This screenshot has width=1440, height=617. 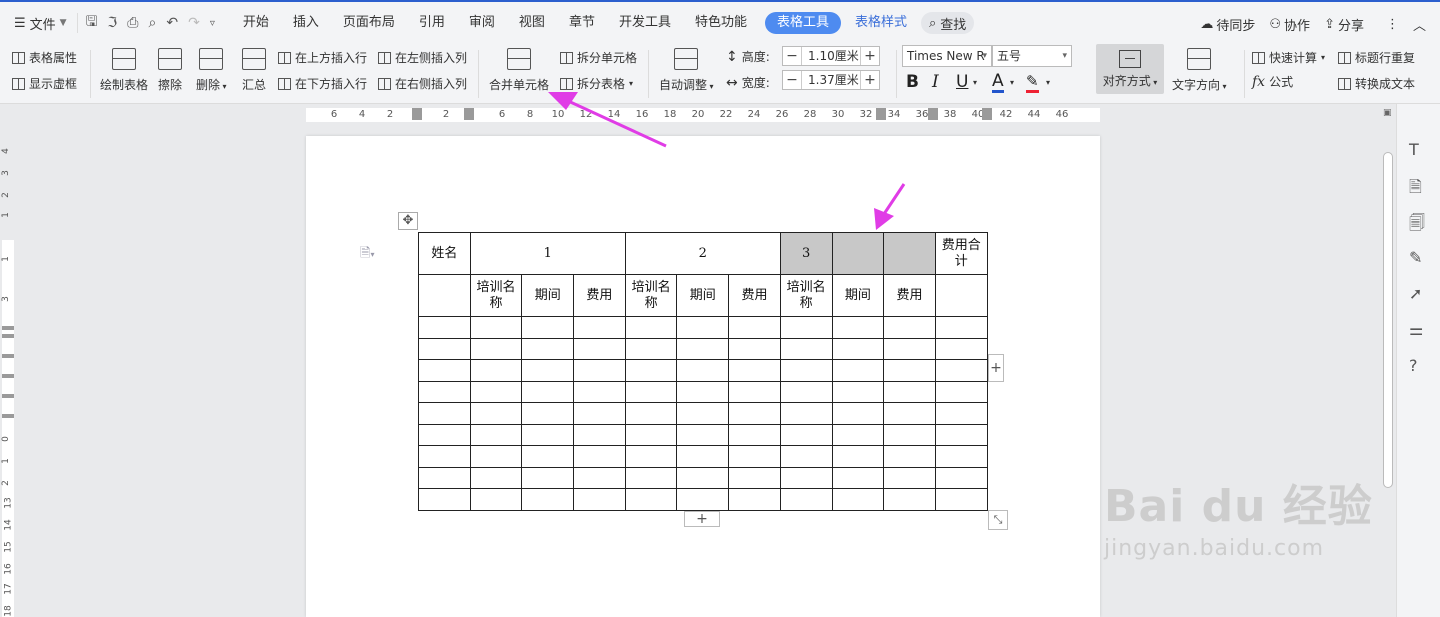 I want to click on help-icon: ?, so click(x=1413, y=365).